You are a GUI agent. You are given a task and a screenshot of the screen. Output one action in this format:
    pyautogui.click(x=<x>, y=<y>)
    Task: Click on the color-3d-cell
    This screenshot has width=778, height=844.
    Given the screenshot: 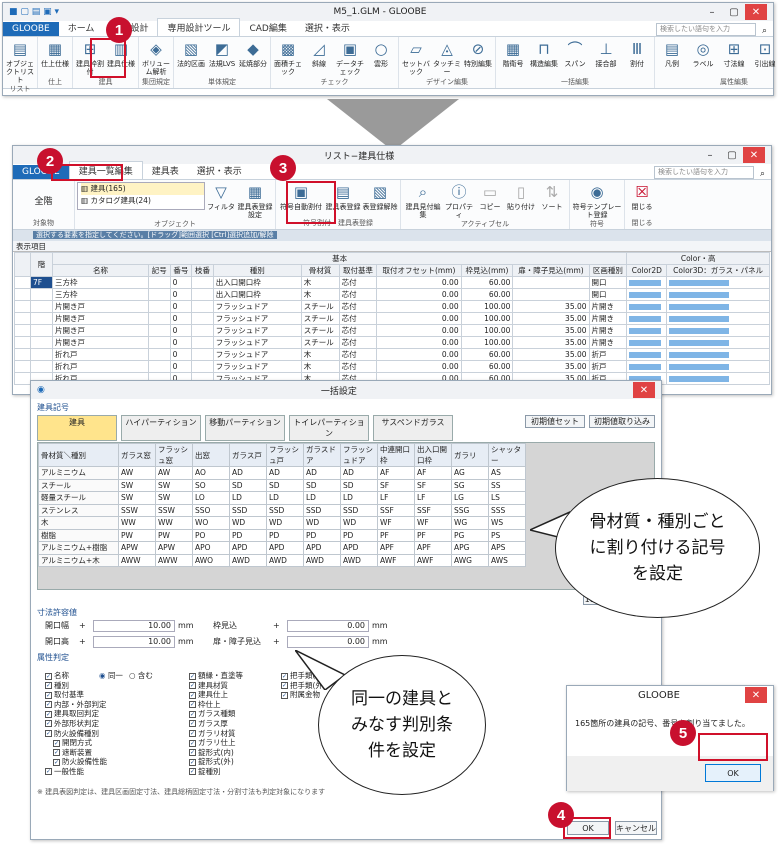 What is the action you would take?
    pyautogui.click(x=718, y=294)
    